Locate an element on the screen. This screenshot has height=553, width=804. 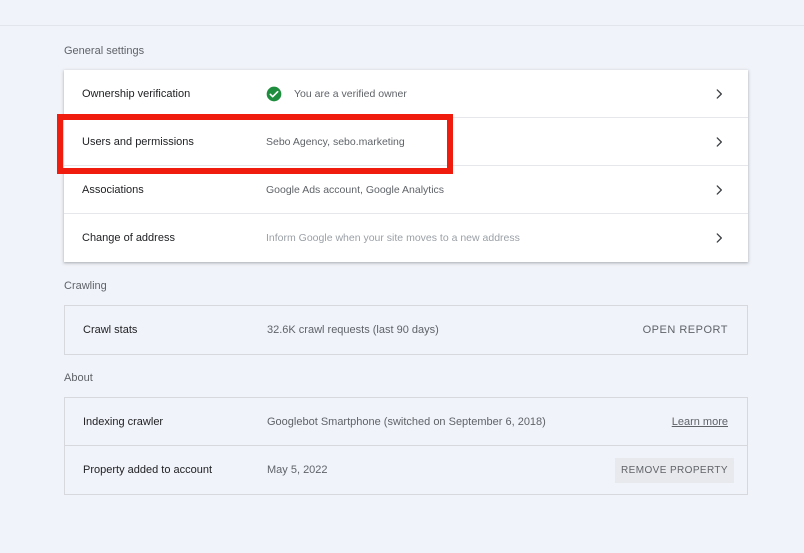
users-permissions-value: Sebo Agency, sebo.marketing is located at coordinates (335, 141).